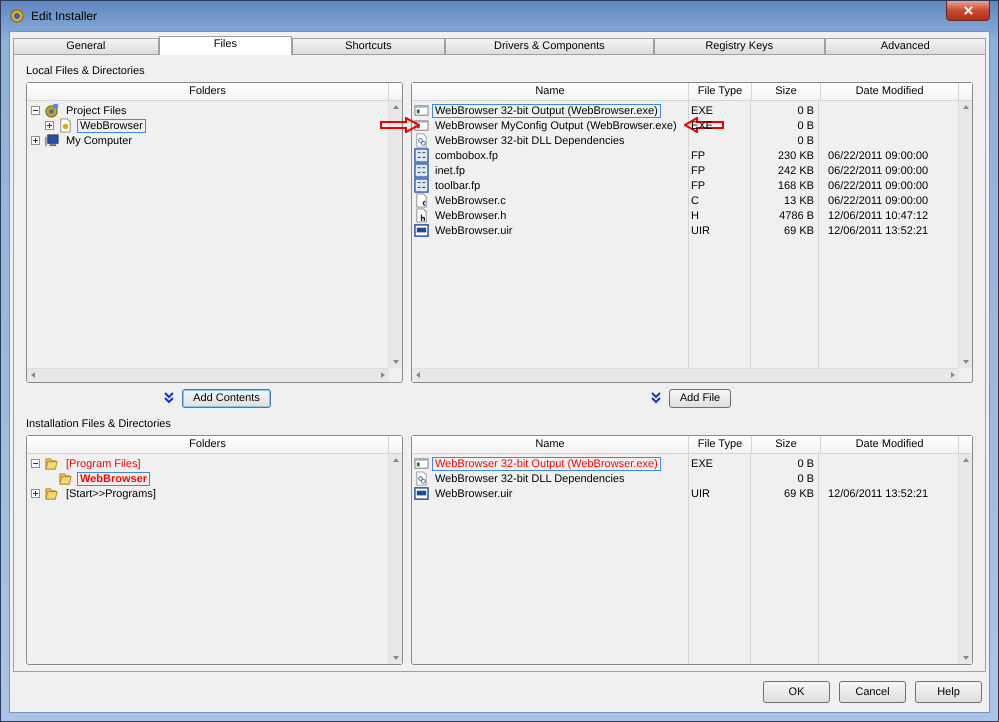  What do you see at coordinates (550, 91) in the screenshot?
I see `column-header: Name` at bounding box center [550, 91].